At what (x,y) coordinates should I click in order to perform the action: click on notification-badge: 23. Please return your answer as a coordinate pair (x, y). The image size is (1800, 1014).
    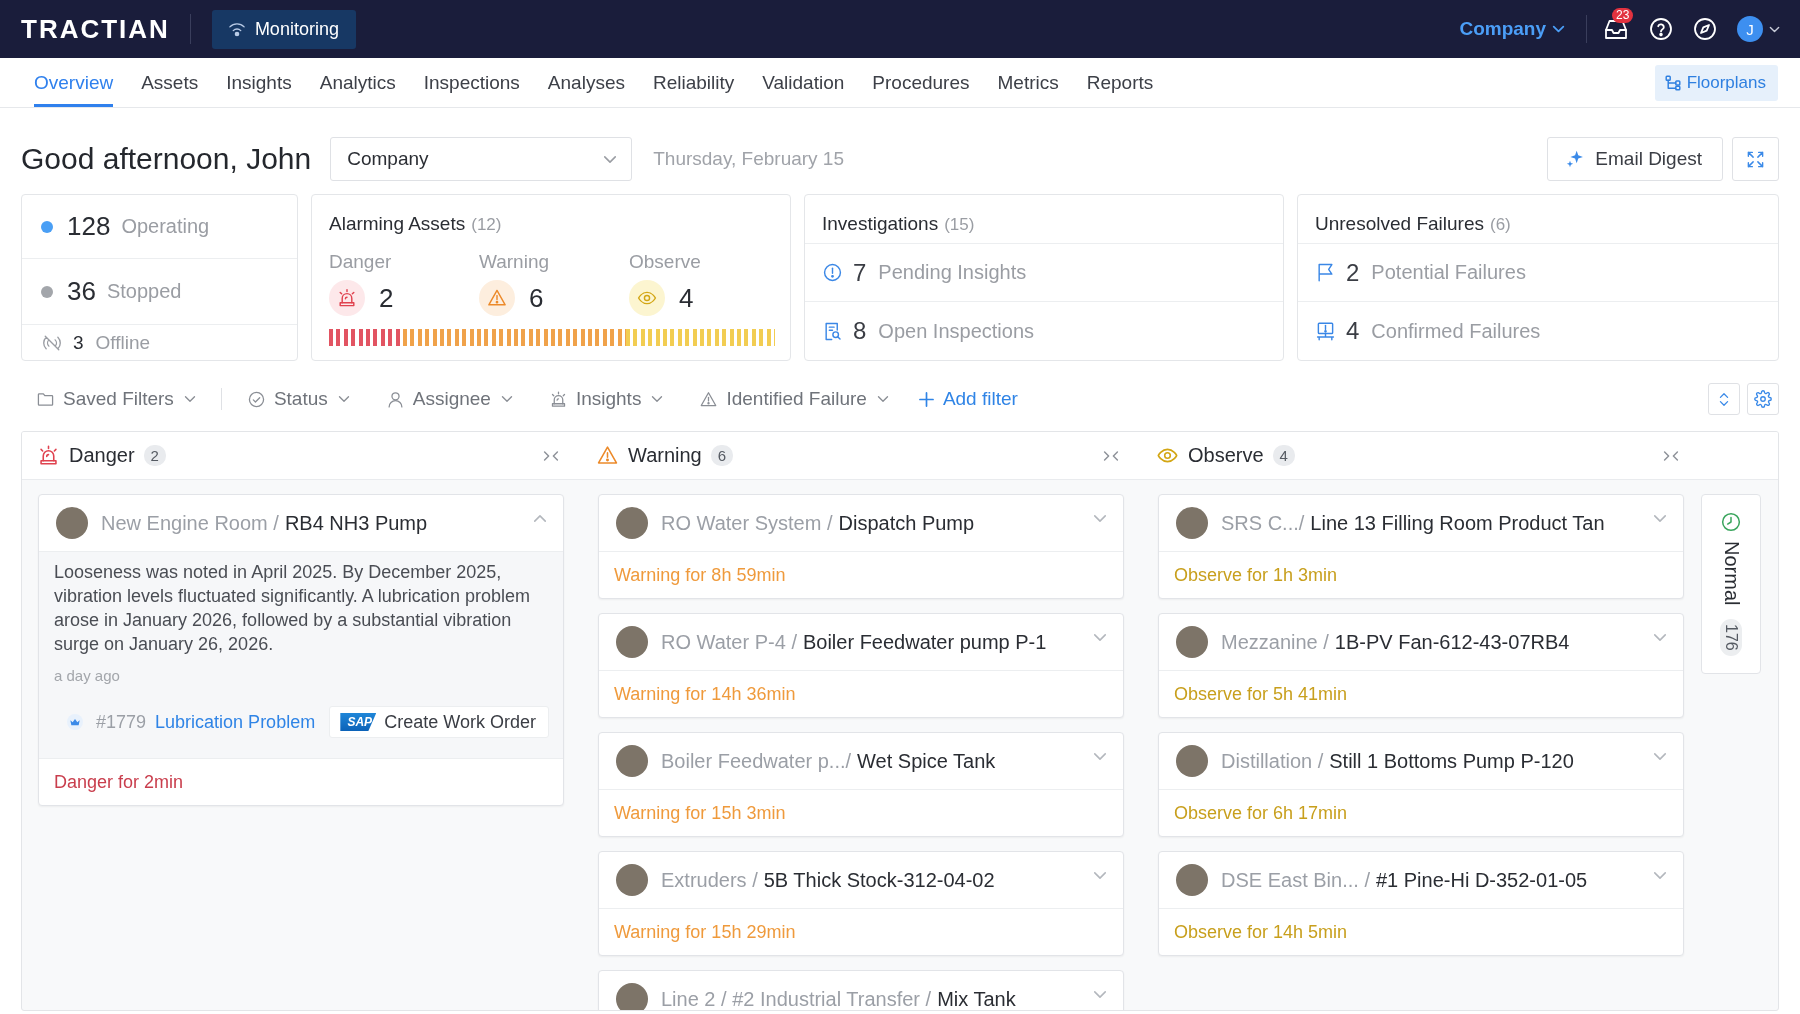
    Looking at the image, I should click on (1623, 15).